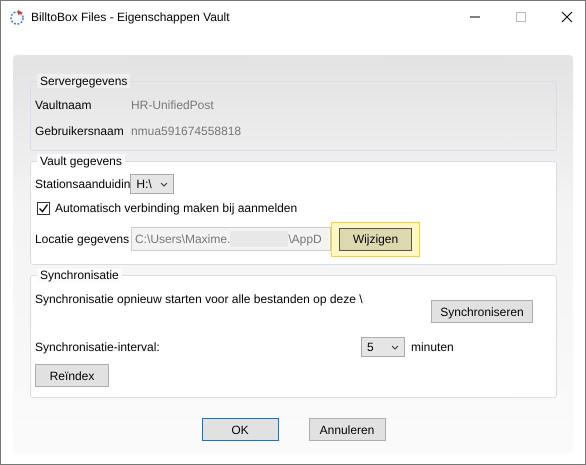 Image resolution: width=586 pixels, height=465 pixels. What do you see at coordinates (17, 17) in the screenshot?
I see `app-logo-icon` at bounding box center [17, 17].